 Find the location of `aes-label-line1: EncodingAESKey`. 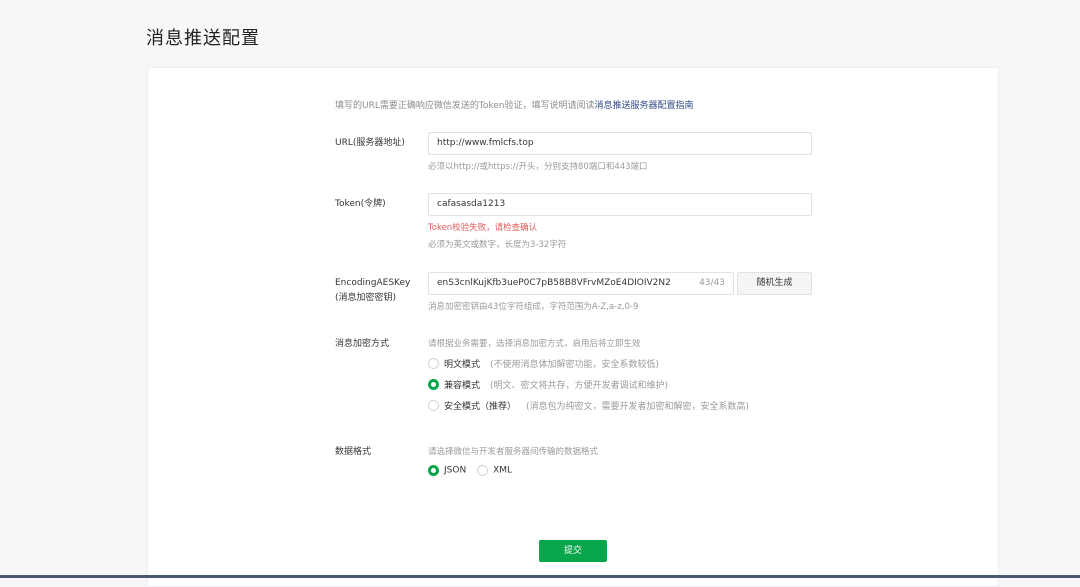

aes-label-line1: EncodingAESKey is located at coordinates (373, 283).